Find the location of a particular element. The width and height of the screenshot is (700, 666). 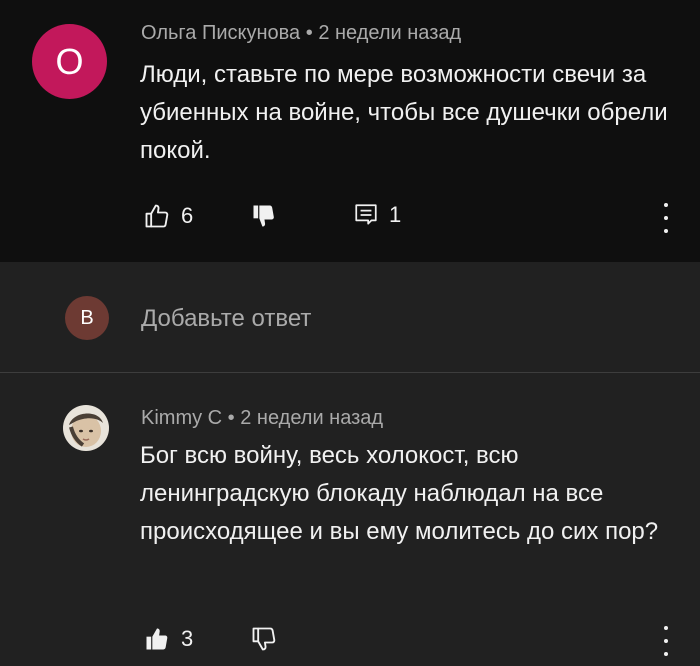

user-avatar: B is located at coordinates (87, 318).